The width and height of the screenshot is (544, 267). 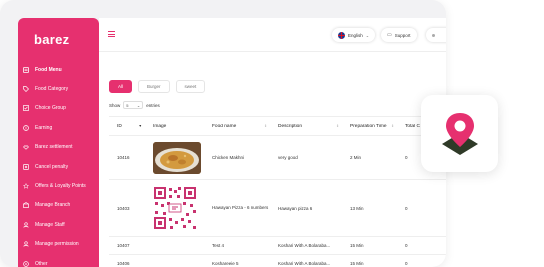 What do you see at coordinates (272, 35) in the screenshot?
I see `topbar: English ⌄ ▭ Support` at bounding box center [272, 35].